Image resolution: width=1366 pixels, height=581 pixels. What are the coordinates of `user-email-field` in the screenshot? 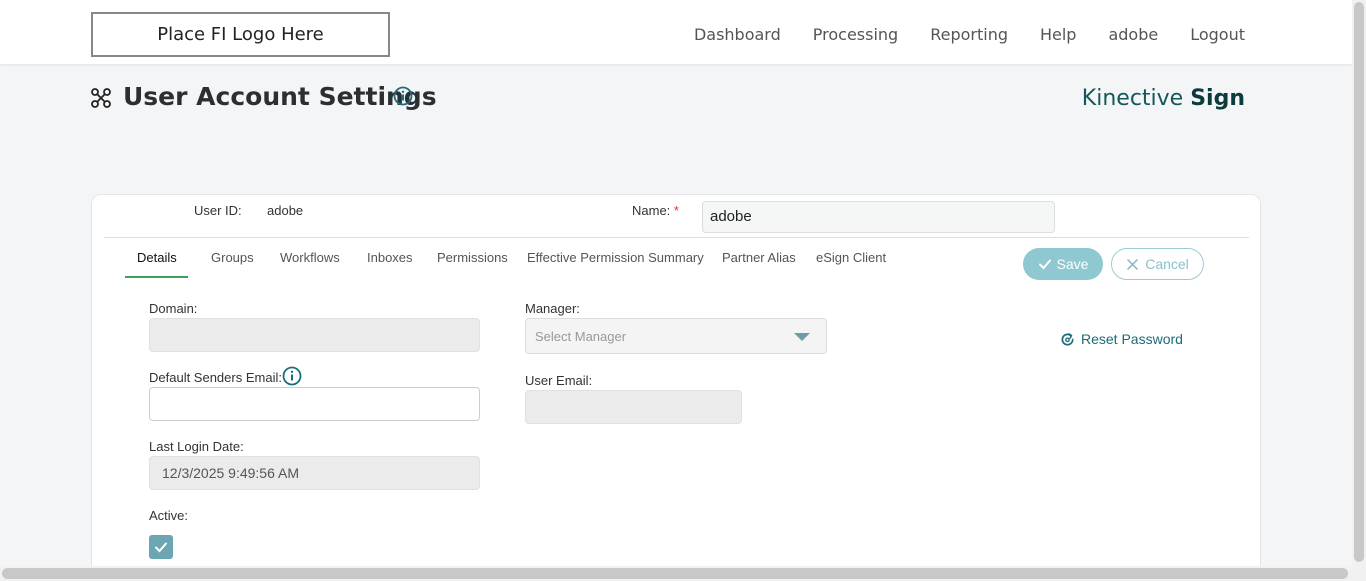 It's located at (633, 407).